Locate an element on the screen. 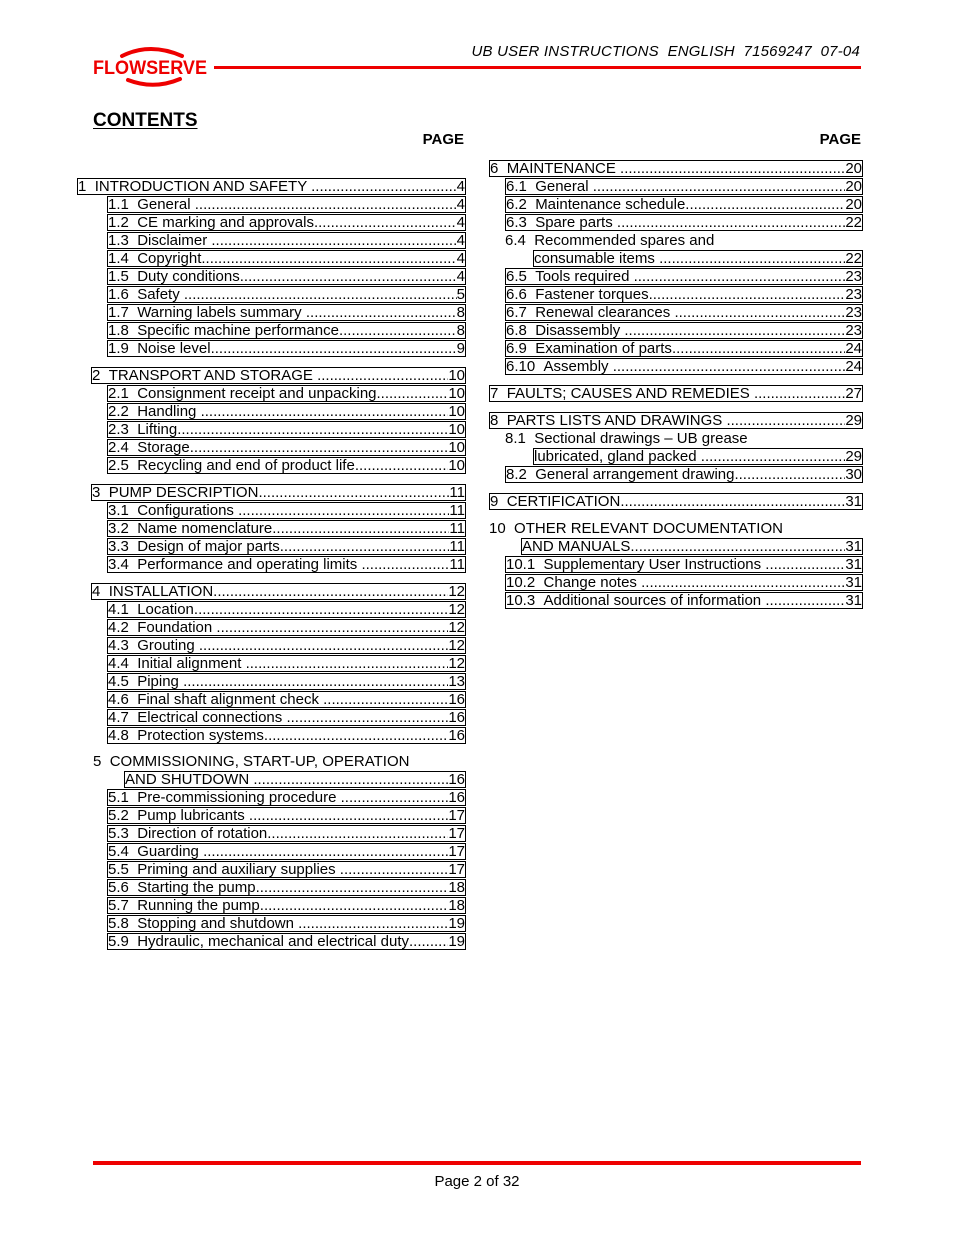  toc-entry-s4-1: 4.1 Location 12 is located at coordinates (286, 609).